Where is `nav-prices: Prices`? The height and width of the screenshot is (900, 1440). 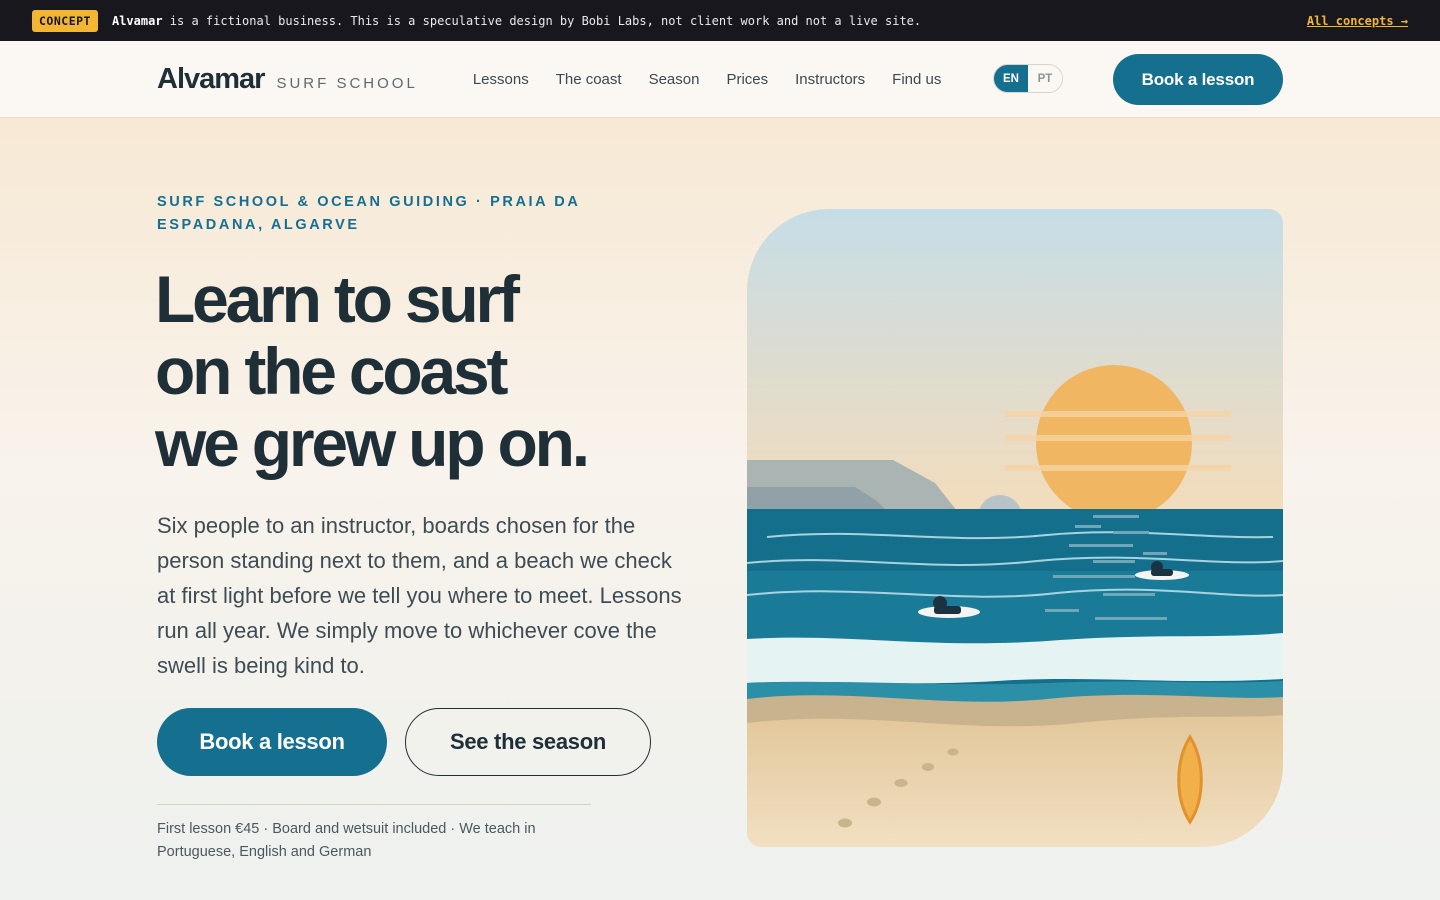
nav-prices: Prices is located at coordinates (747, 79).